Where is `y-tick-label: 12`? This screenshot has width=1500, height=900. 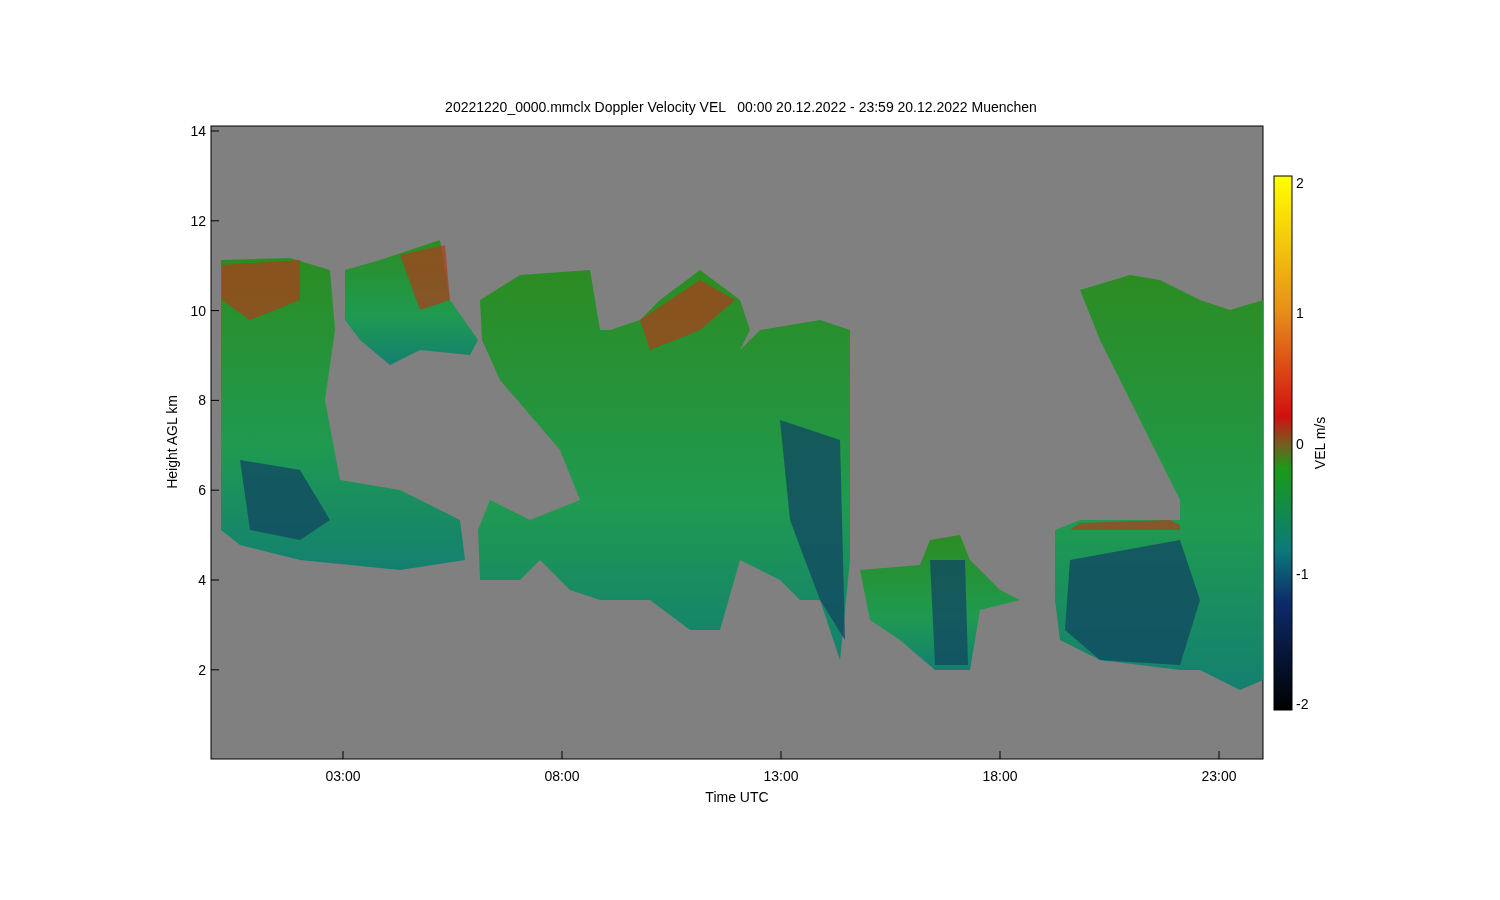 y-tick-label: 12 is located at coordinates (198, 220).